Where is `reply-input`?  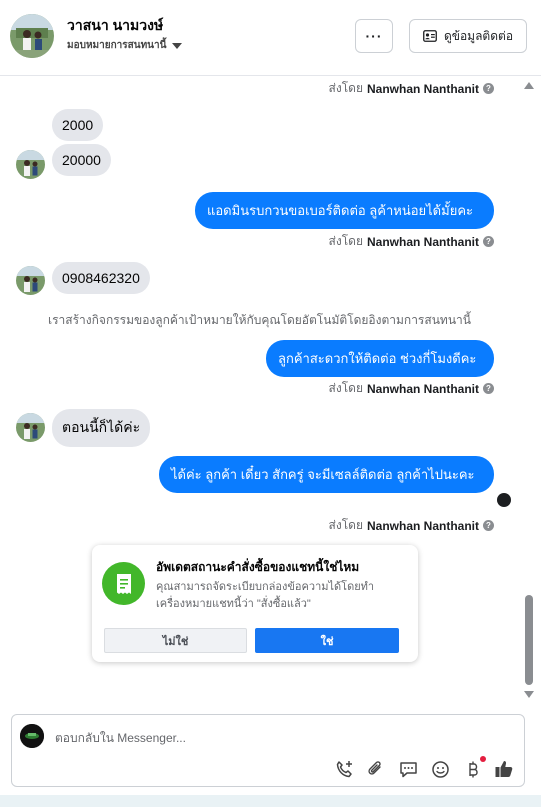 reply-input is located at coordinates (265, 738).